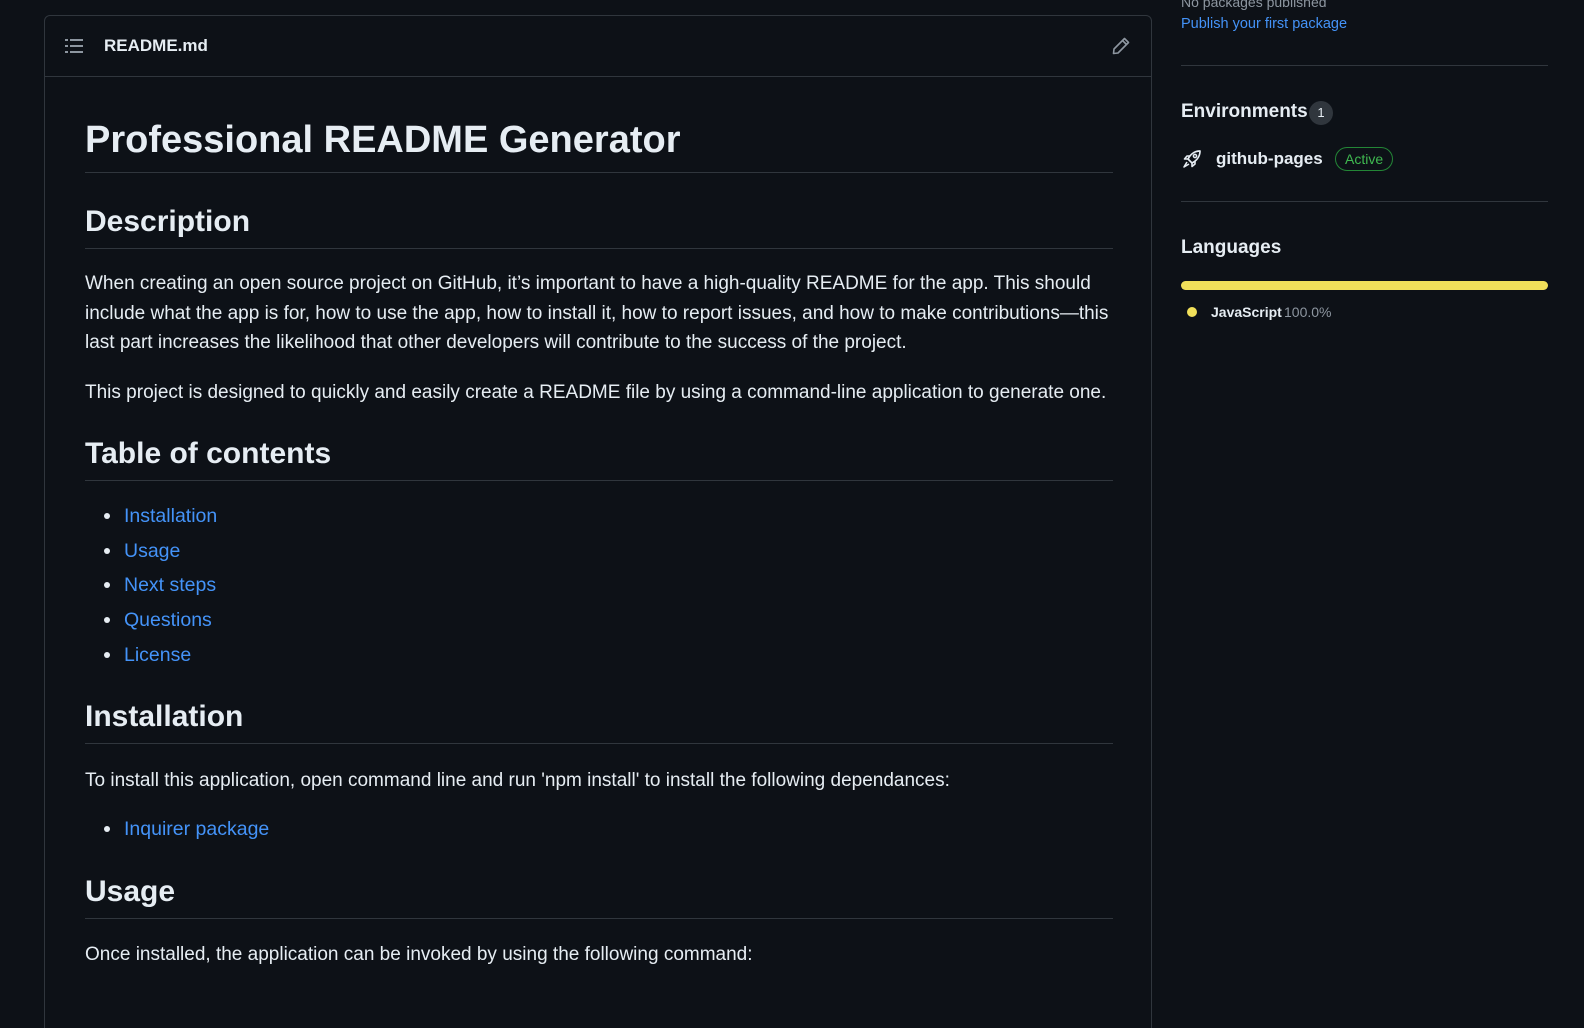 The image size is (1584, 1028). Describe the element at coordinates (152, 551) in the screenshot. I see `toc-link-usage: Usage` at that location.